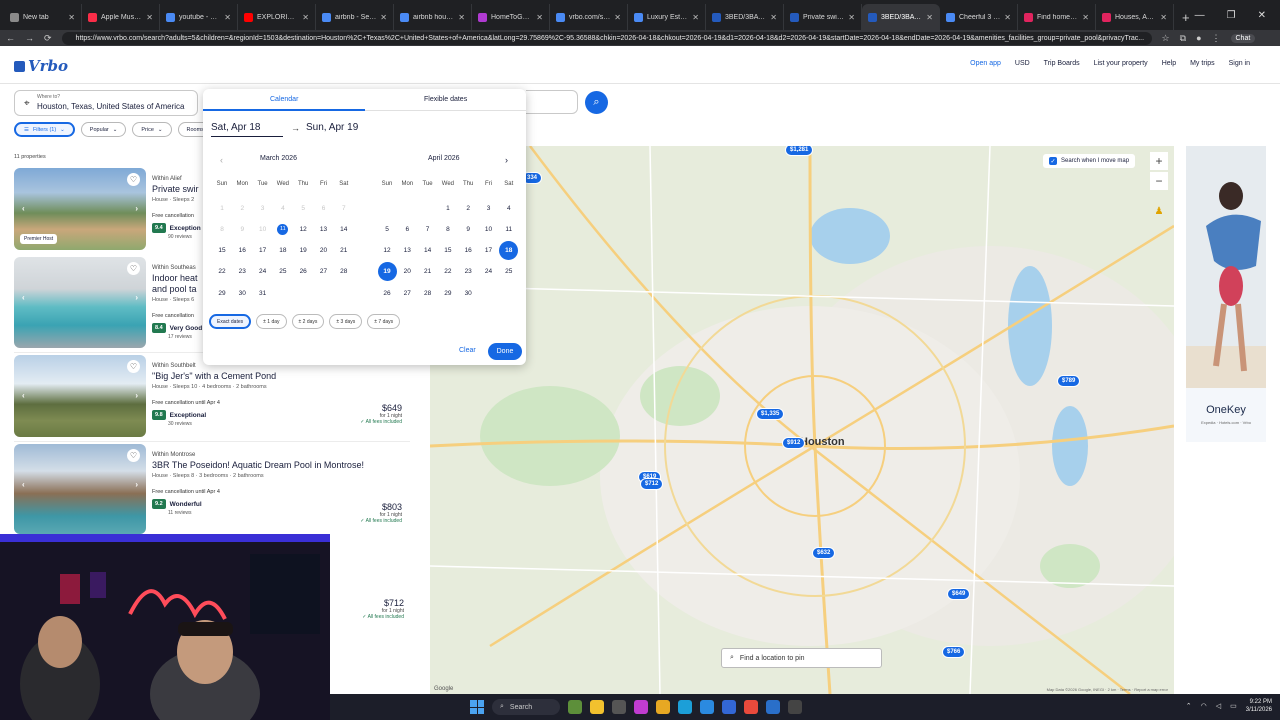 The height and width of the screenshot is (720, 1280). I want to click on flex-option-1-day: ± 1 day, so click(271, 321).